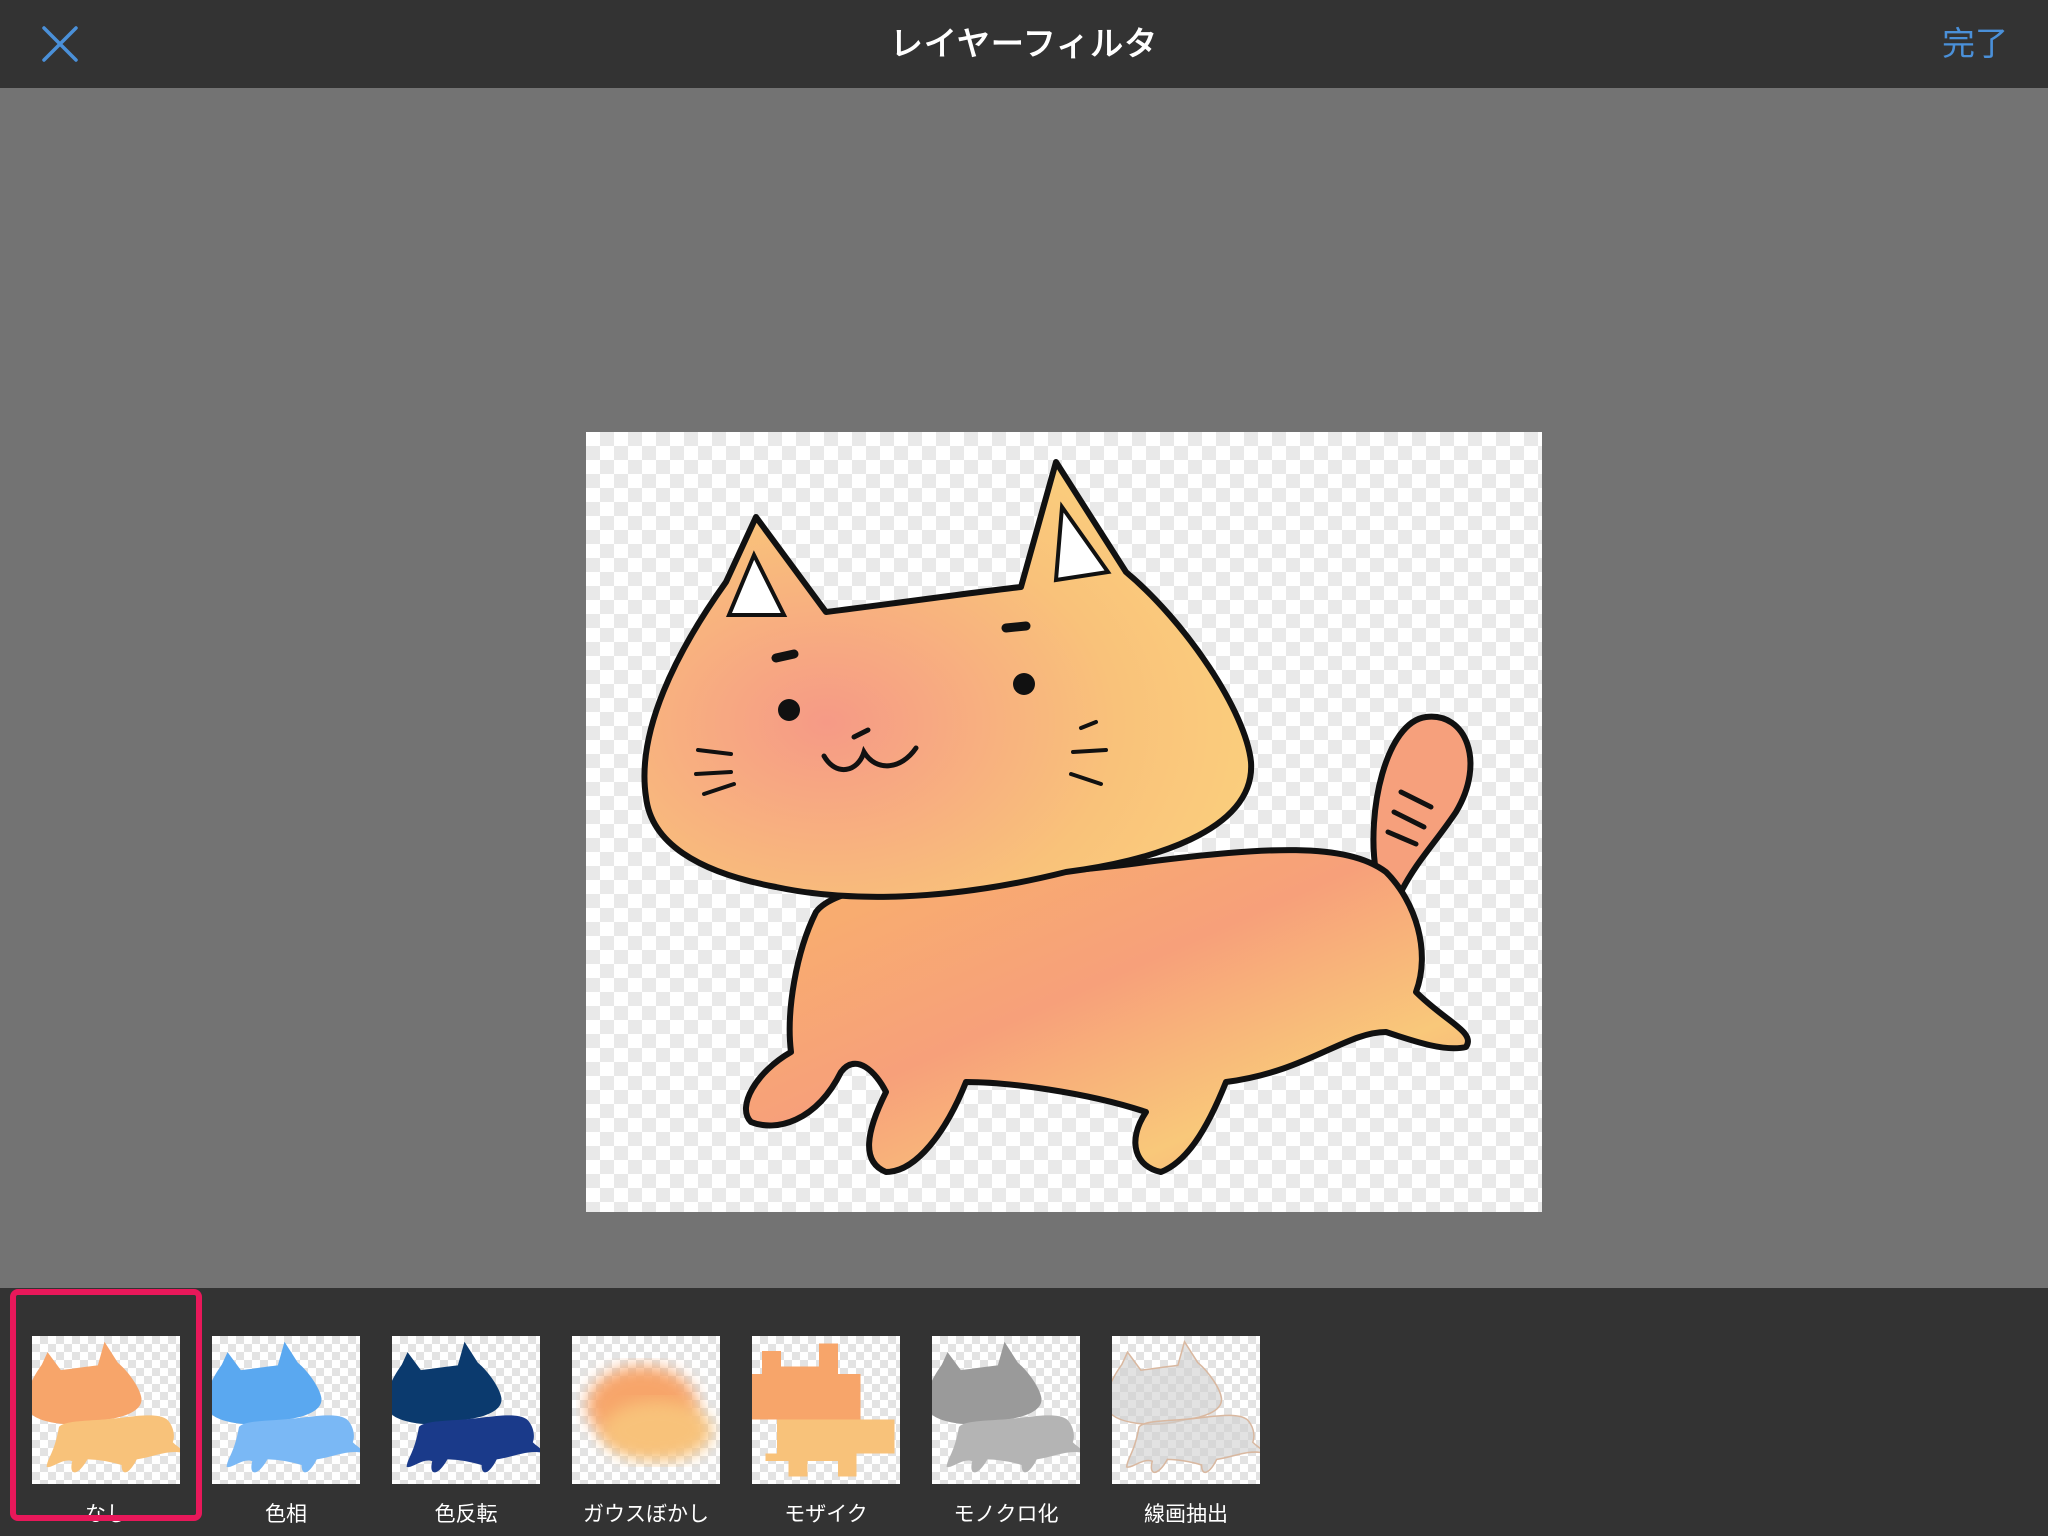  What do you see at coordinates (826, 1514) in the screenshot?
I see `filter-label: モザイク` at bounding box center [826, 1514].